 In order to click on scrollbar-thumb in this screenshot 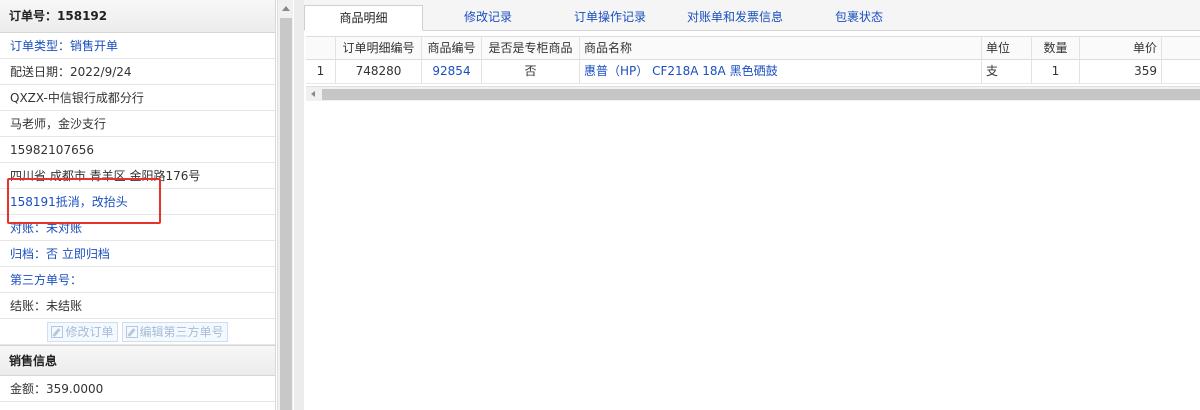, I will do `click(286, 214)`.